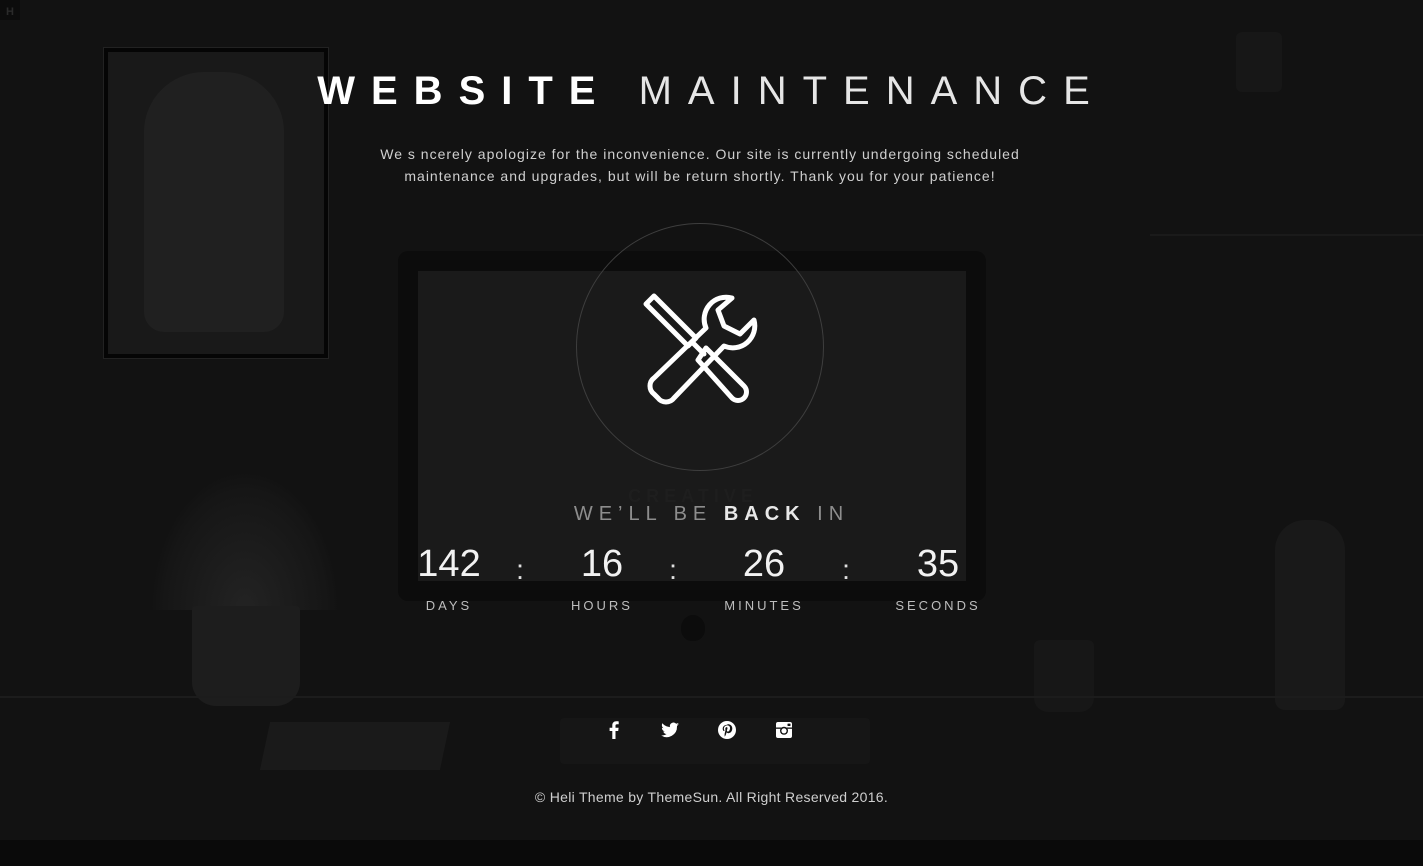 Image resolution: width=1423 pixels, height=866 pixels. What do you see at coordinates (784, 730) in the screenshot?
I see `instagram-icon` at bounding box center [784, 730].